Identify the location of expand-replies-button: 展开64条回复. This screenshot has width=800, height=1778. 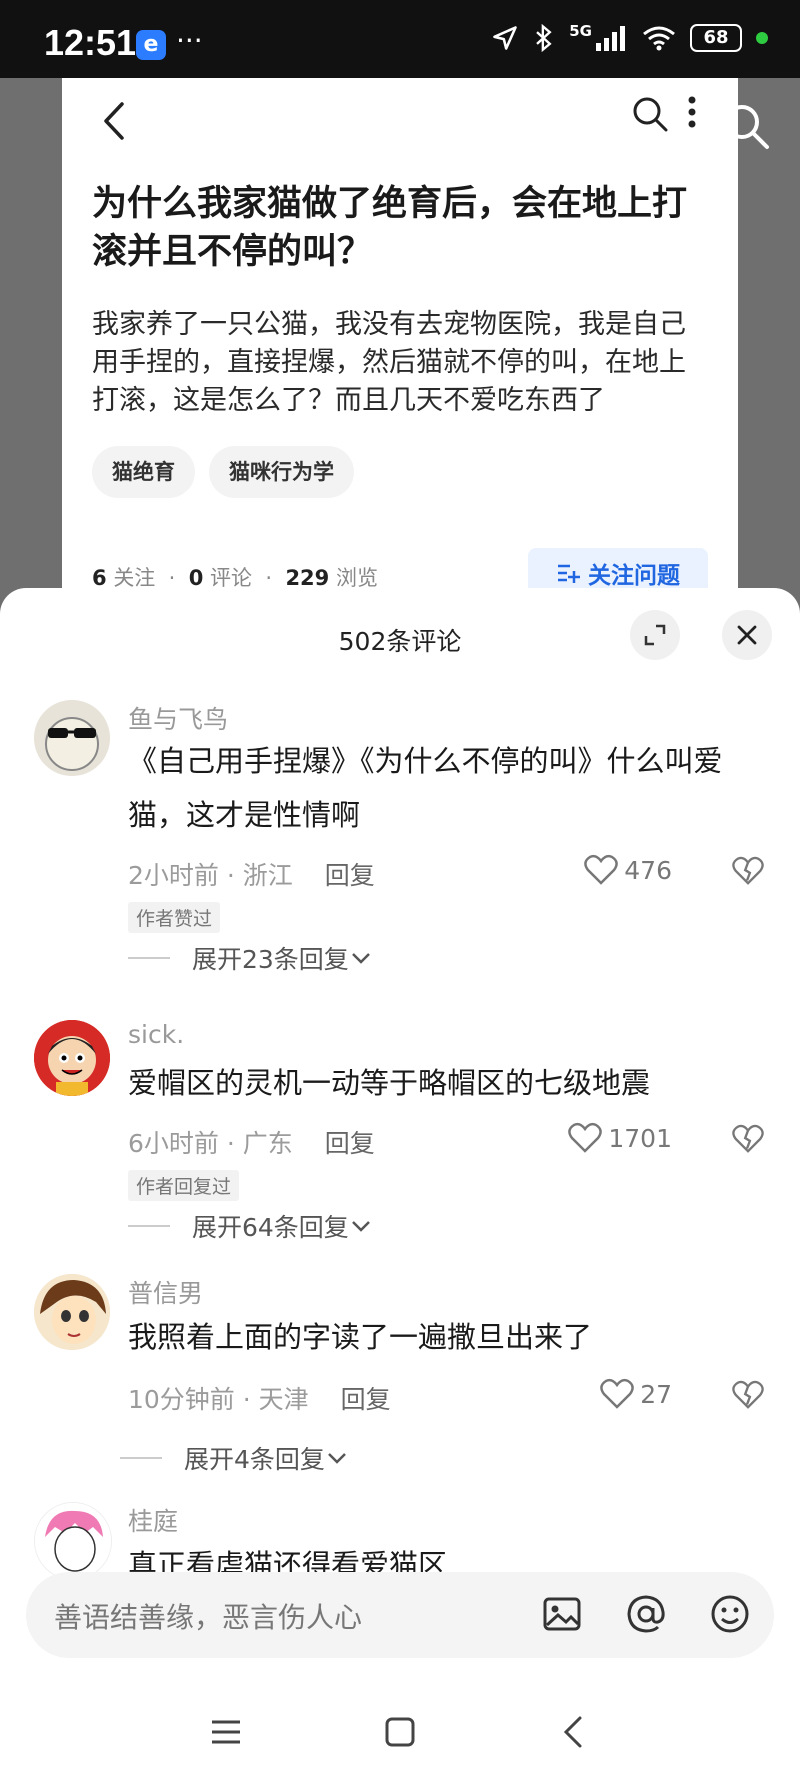
(250, 1226).